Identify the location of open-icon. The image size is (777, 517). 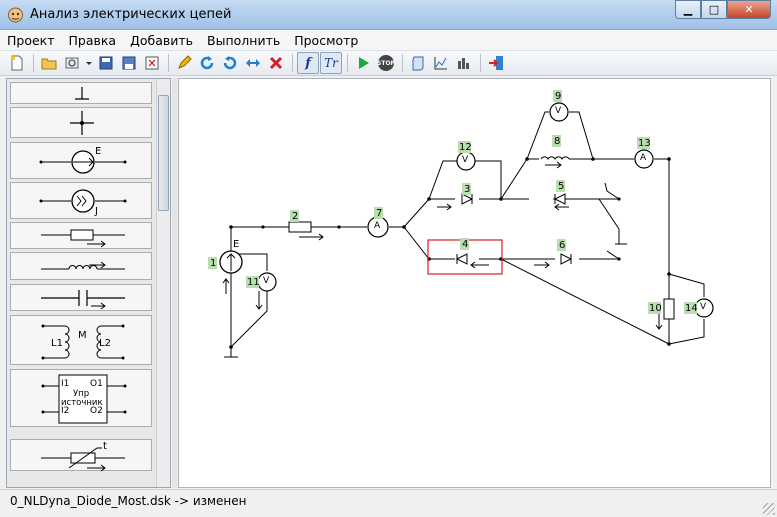
(49, 64).